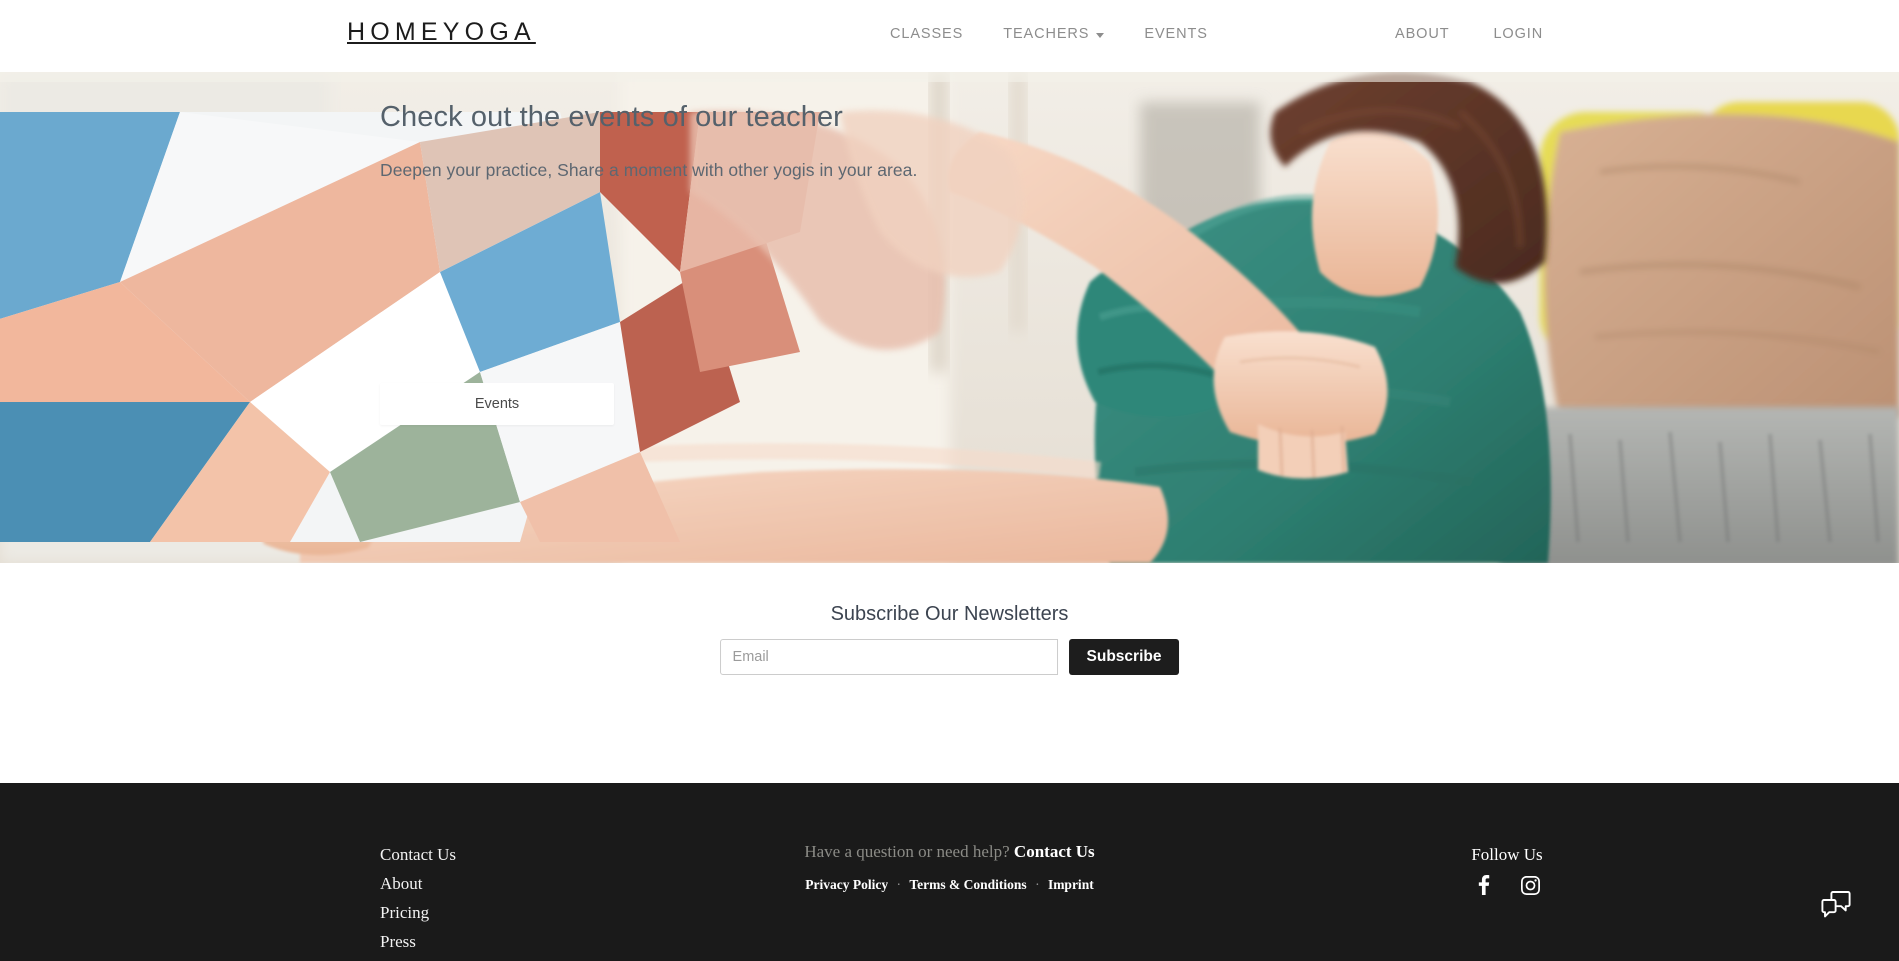 This screenshot has height=961, width=1899. Describe the element at coordinates (846, 884) in the screenshot. I see `footer-legal-privacy-policy: Privacy Policy` at that location.